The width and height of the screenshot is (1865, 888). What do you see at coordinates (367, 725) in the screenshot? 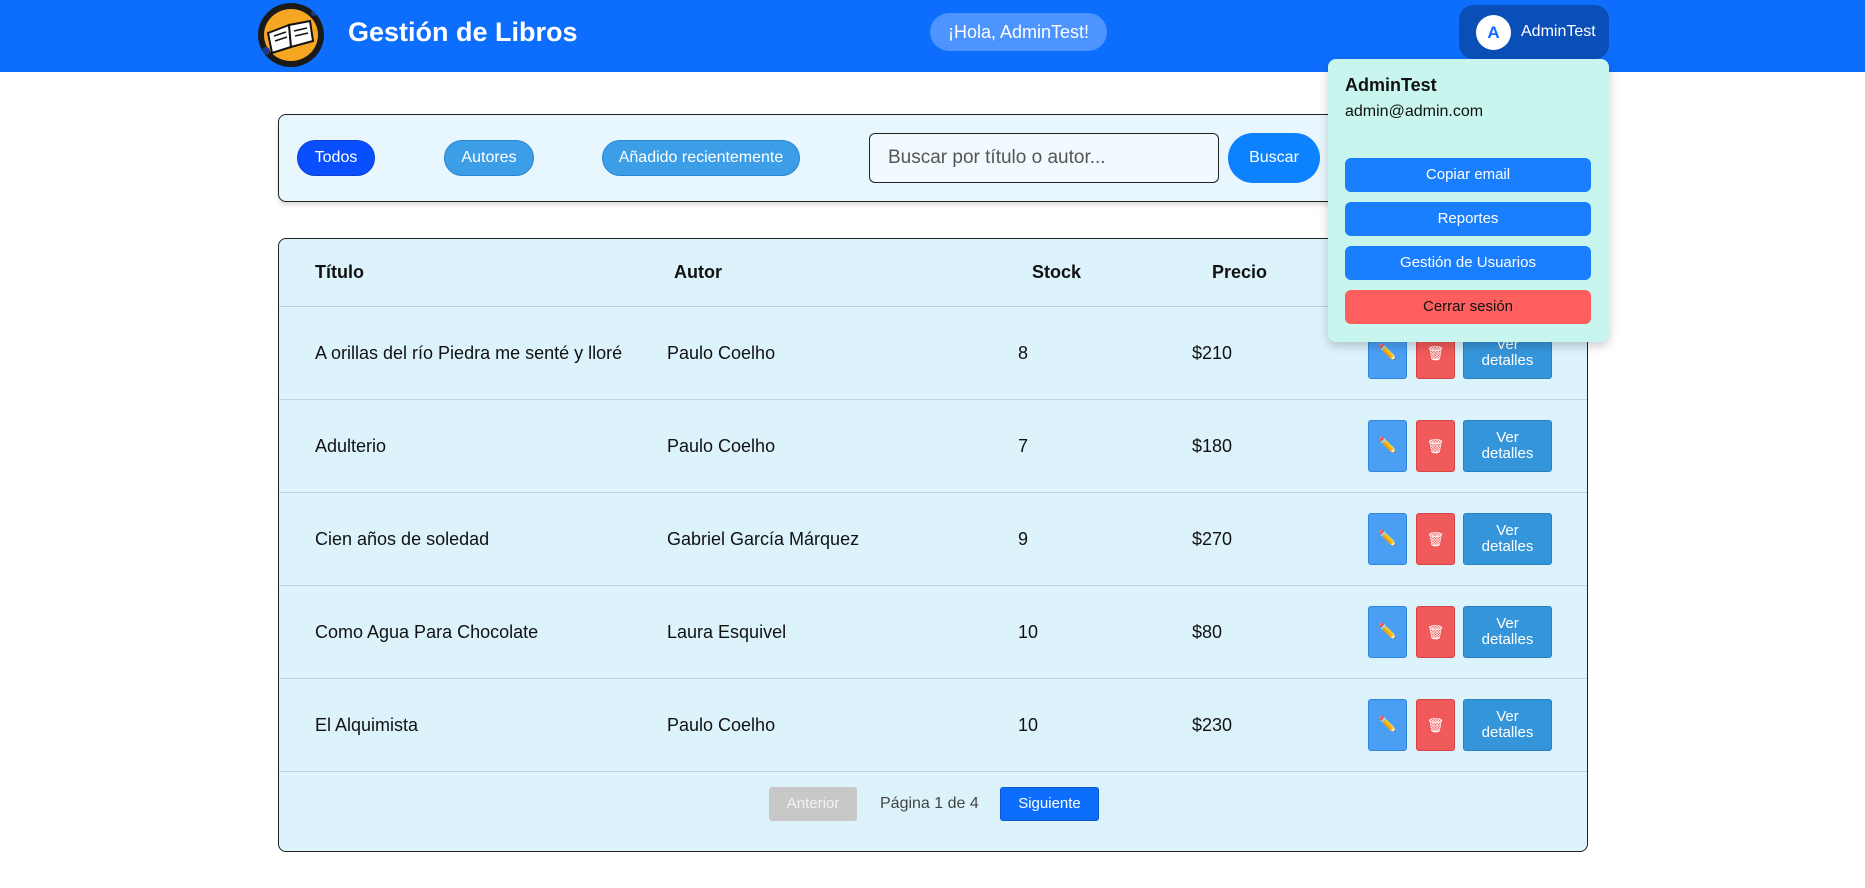
I see `book-title: El Alquimista` at bounding box center [367, 725].